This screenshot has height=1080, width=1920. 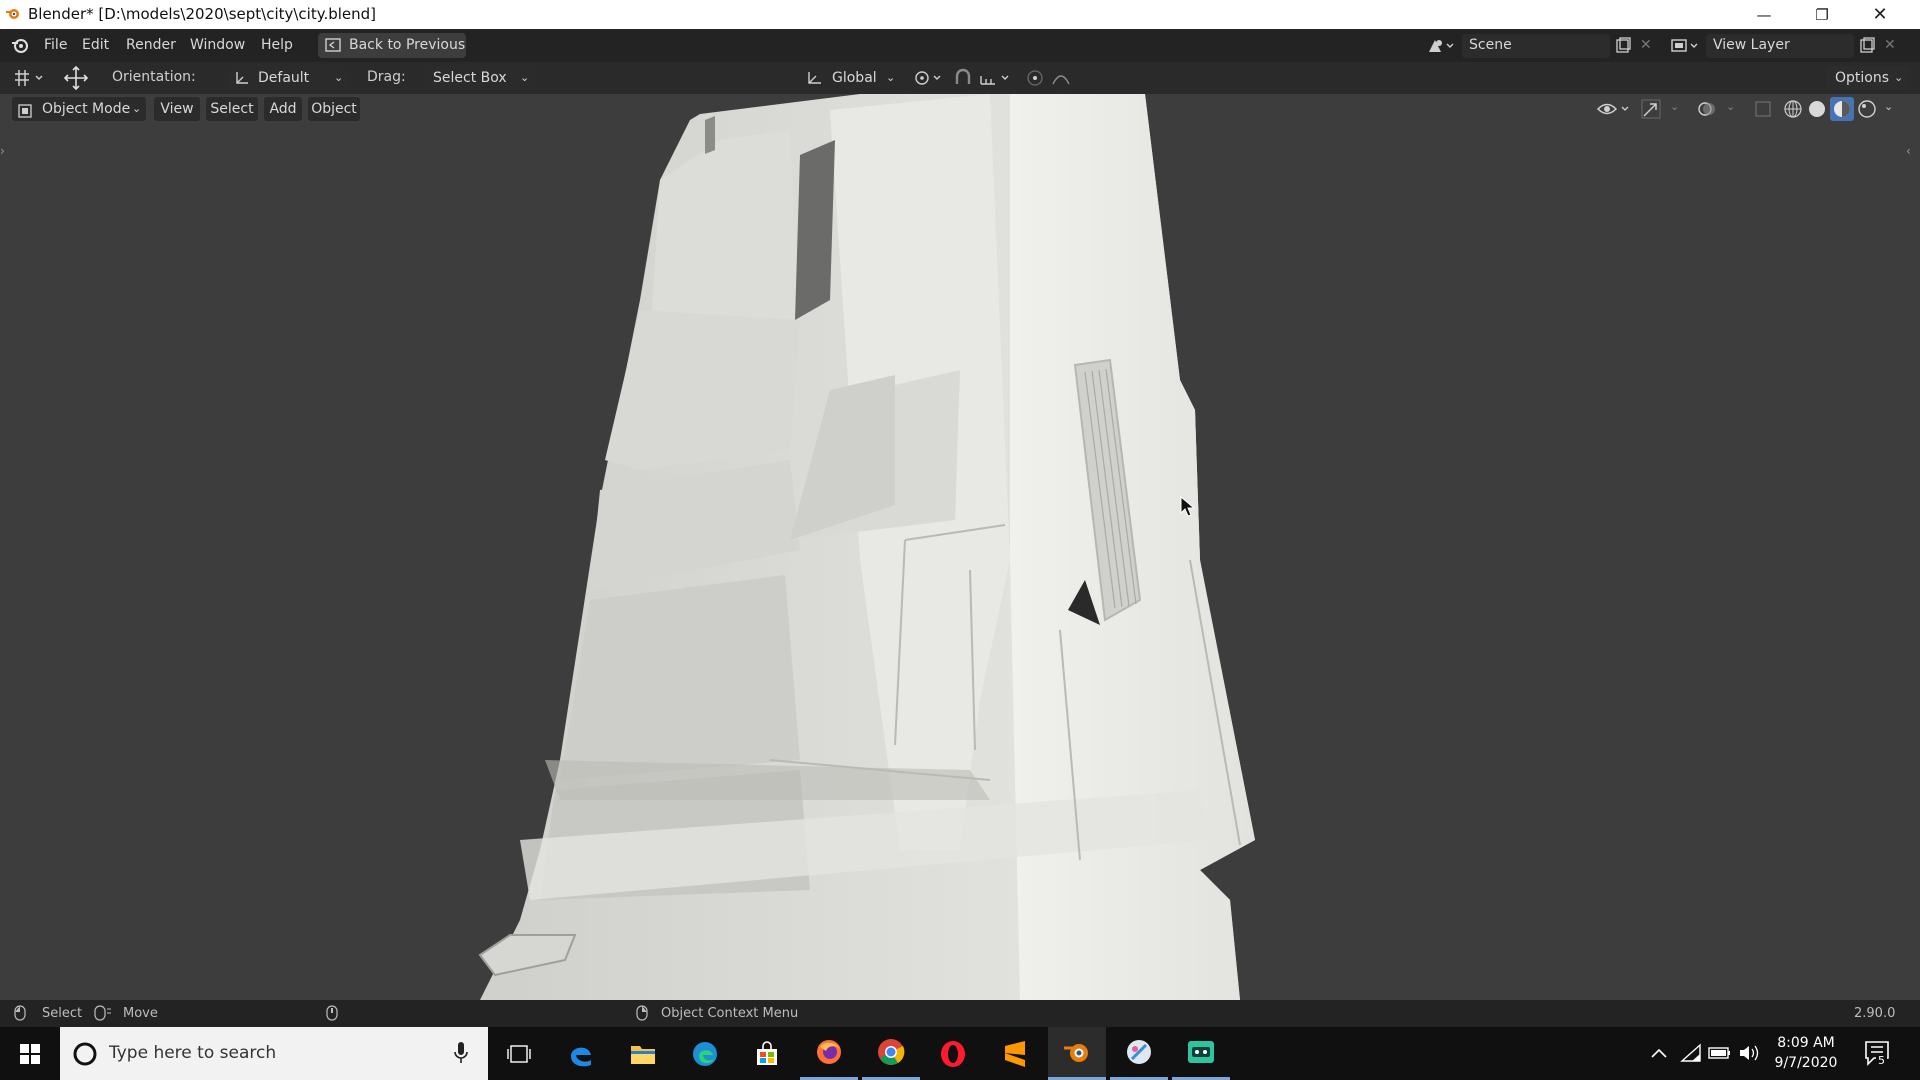 What do you see at coordinates (1842, 109) in the screenshot?
I see `material-preview-shading-icon` at bounding box center [1842, 109].